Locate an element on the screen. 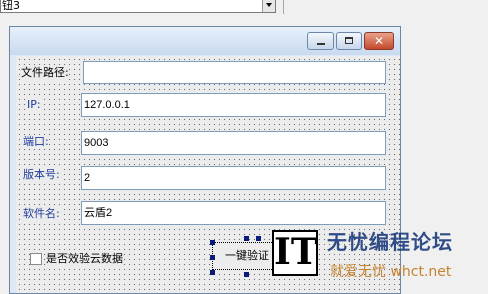 This screenshot has height=294, width=488. title-bar: ✕ is located at coordinates (205, 41).